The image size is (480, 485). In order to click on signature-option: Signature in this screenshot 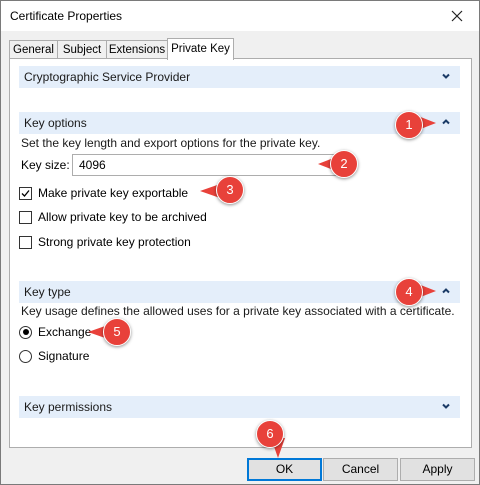, I will do `click(54, 356)`.